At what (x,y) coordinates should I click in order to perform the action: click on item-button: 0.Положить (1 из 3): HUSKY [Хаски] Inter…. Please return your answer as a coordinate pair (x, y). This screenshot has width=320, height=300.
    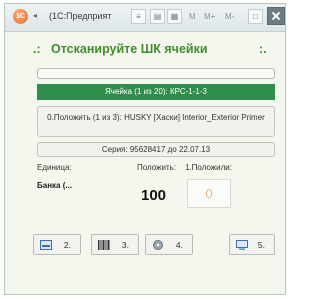
    Looking at the image, I should click on (156, 121).